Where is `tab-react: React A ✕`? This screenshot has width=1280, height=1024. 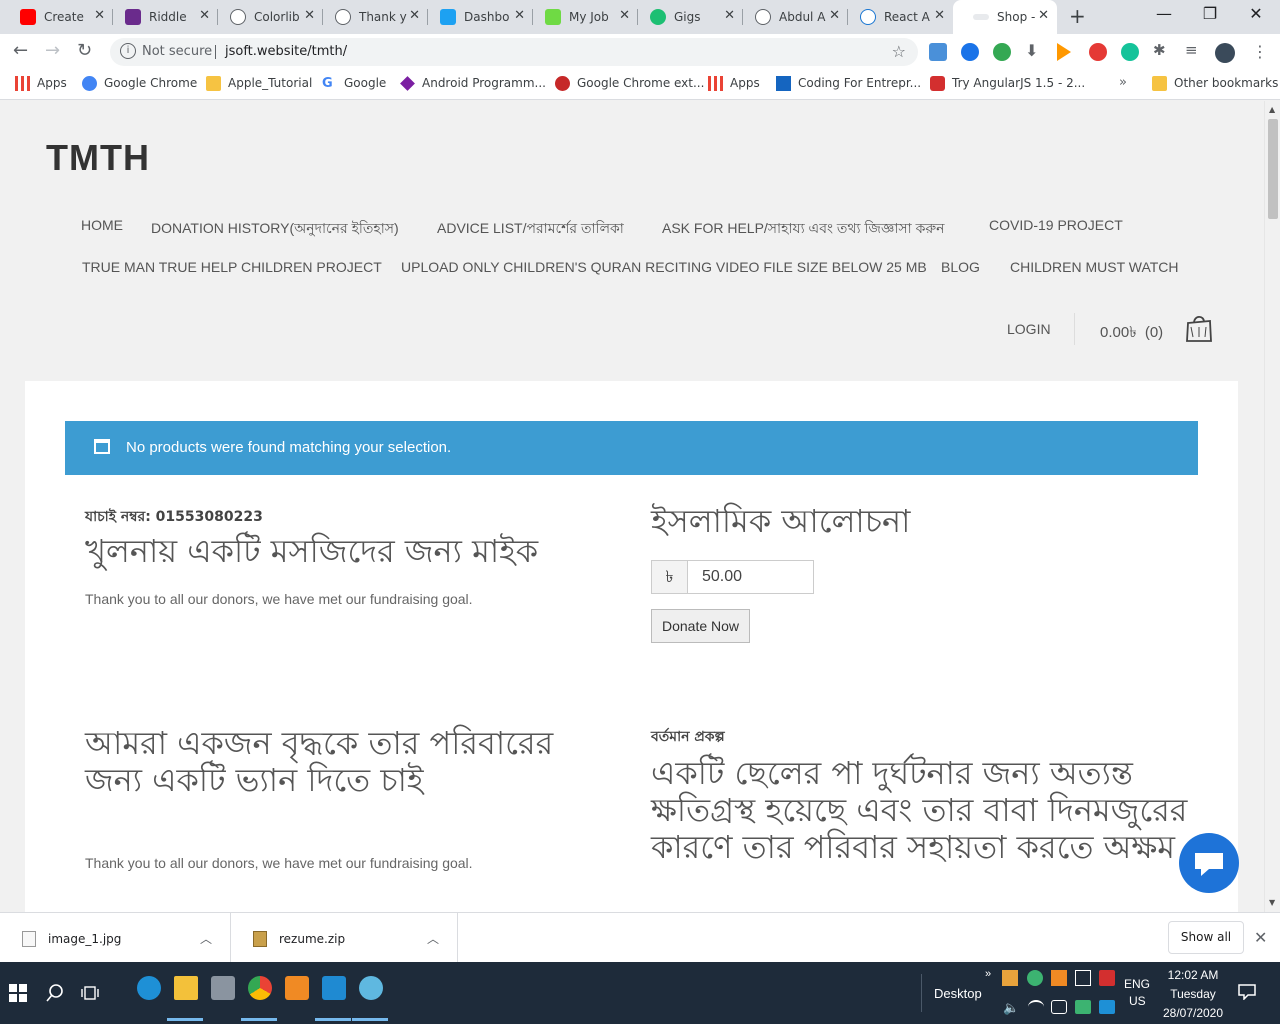 tab-react: React A ✕ is located at coordinates (896, 17).